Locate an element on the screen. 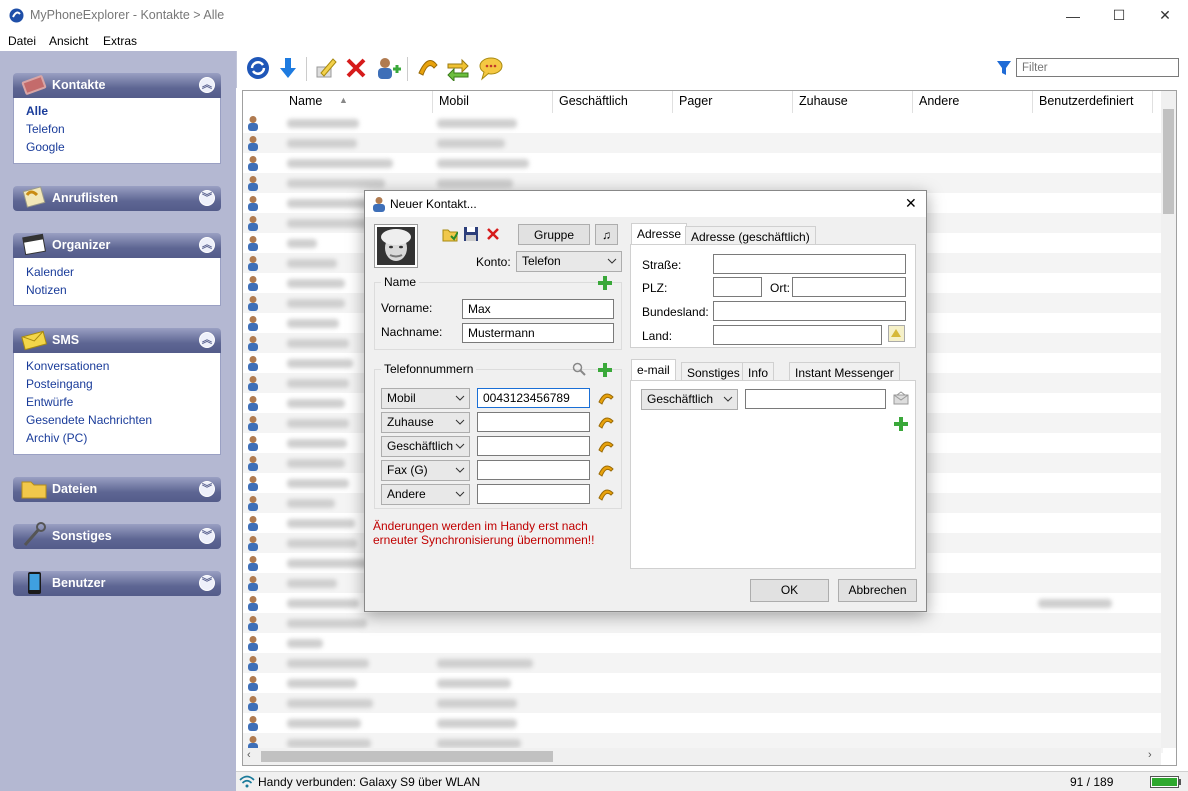 The width and height of the screenshot is (1188, 791). ok-button: OK is located at coordinates (789, 590).